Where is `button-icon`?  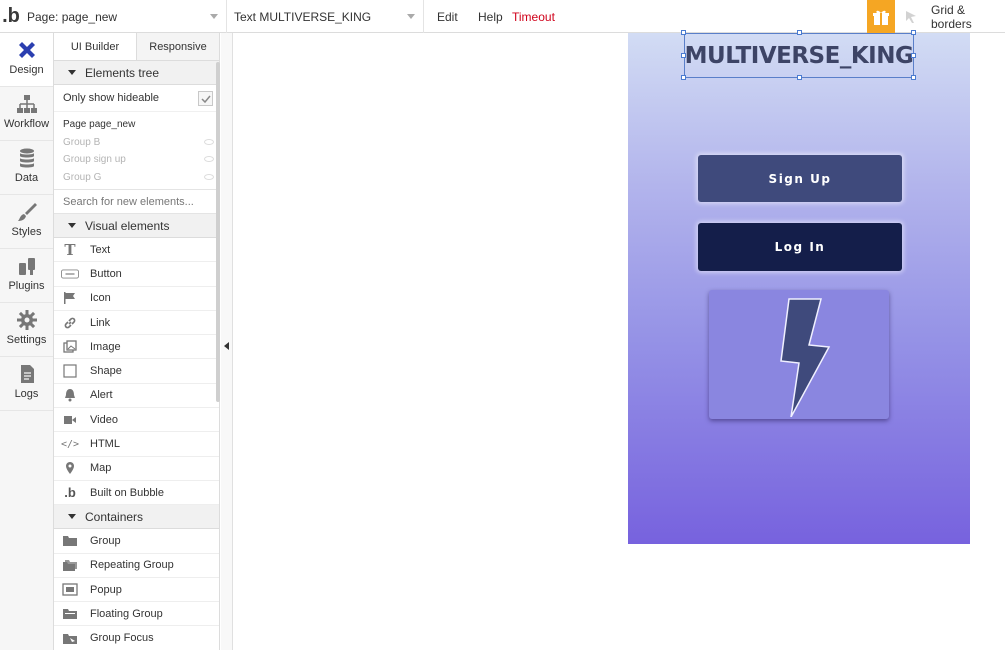
button-icon is located at coordinates (70, 274).